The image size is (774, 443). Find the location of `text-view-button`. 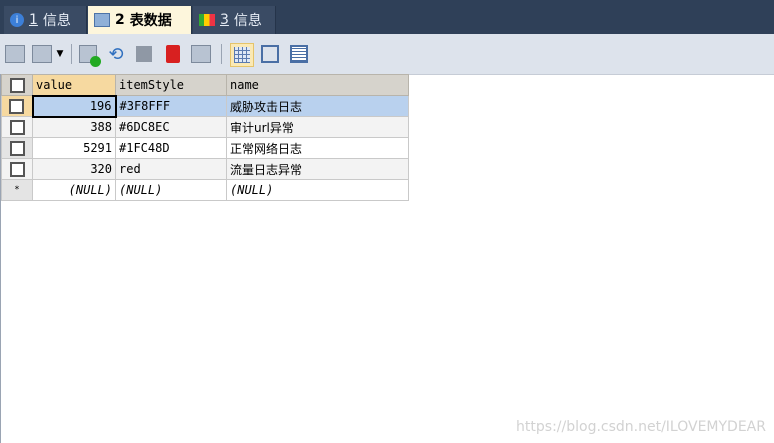

text-view-button is located at coordinates (299, 54).